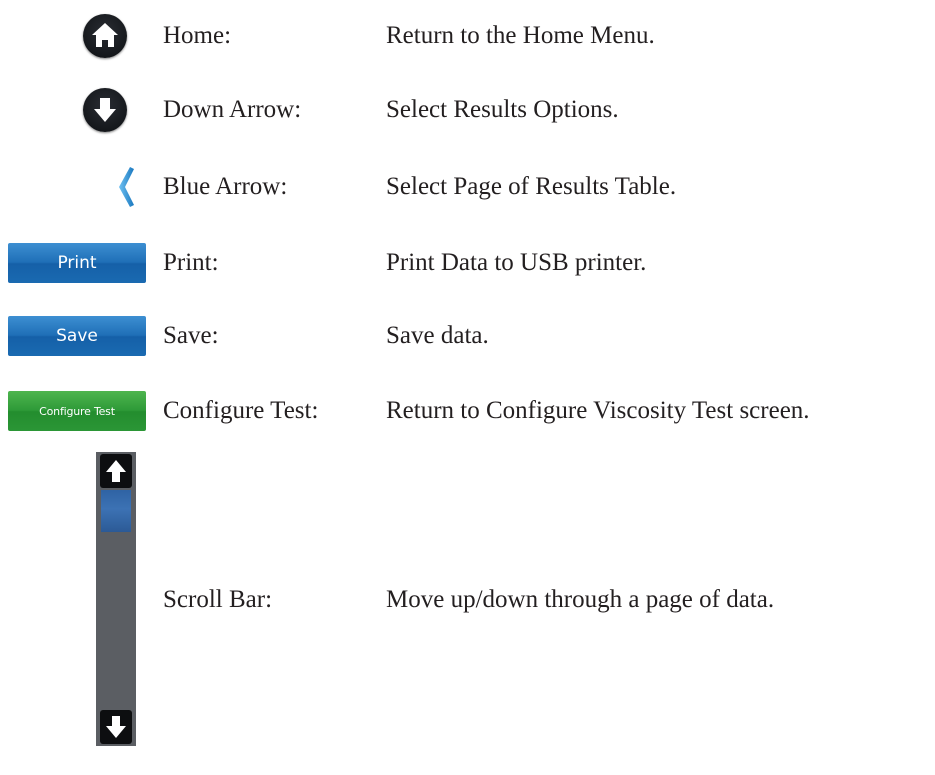 This screenshot has height=775, width=935. I want to click on legend-term: Scroll Bar:, so click(218, 599).